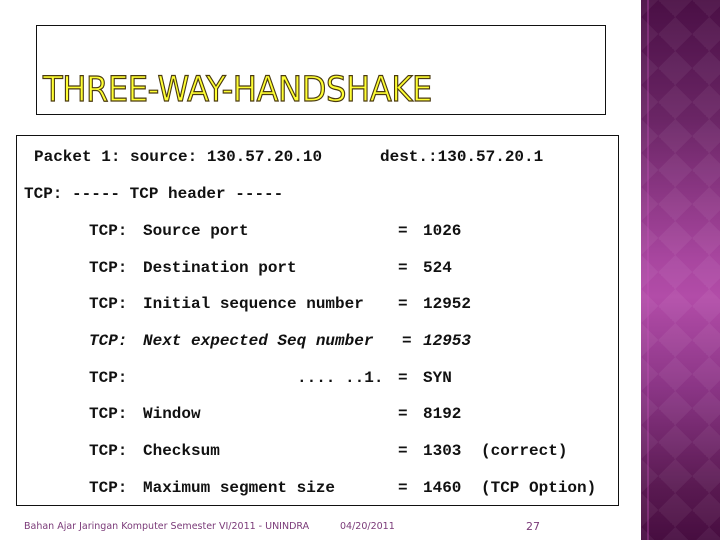 The width and height of the screenshot is (720, 540). Describe the element at coordinates (77, 157) in the screenshot. I see `packet-label: Packet 1:` at that location.